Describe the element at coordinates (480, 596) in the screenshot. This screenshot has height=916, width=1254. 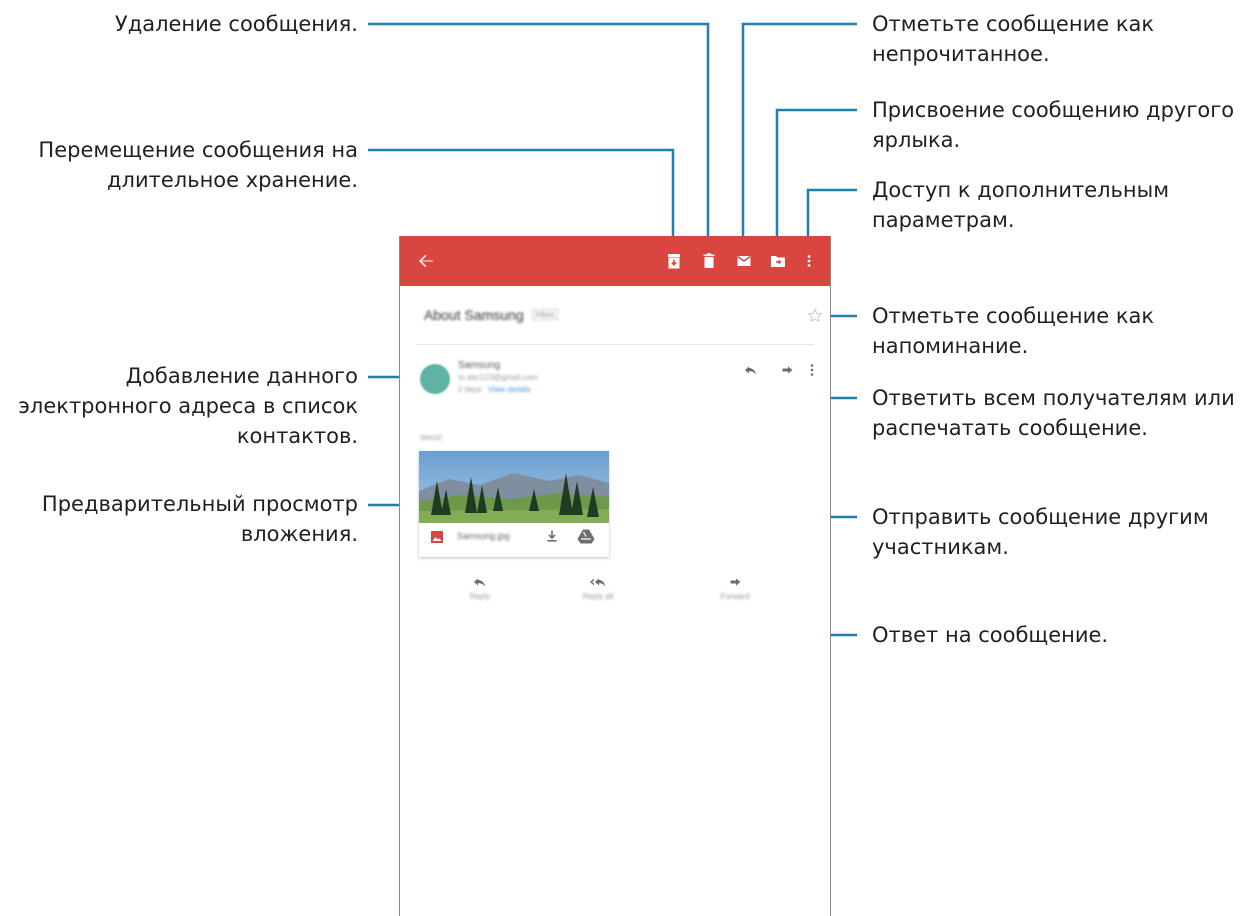
I see `bottom-reply-label: Reply` at that location.